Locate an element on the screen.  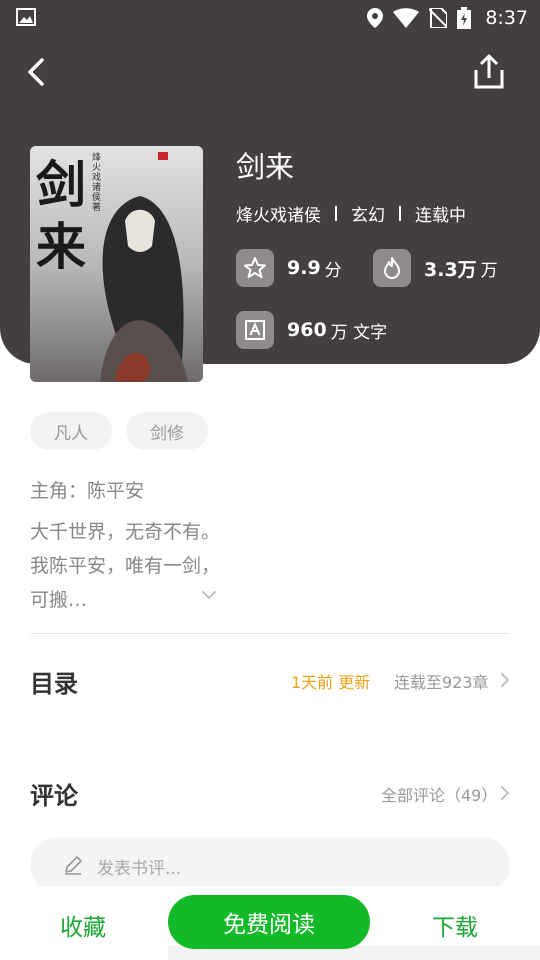
comments-section-title: 评论 is located at coordinates (54, 795).